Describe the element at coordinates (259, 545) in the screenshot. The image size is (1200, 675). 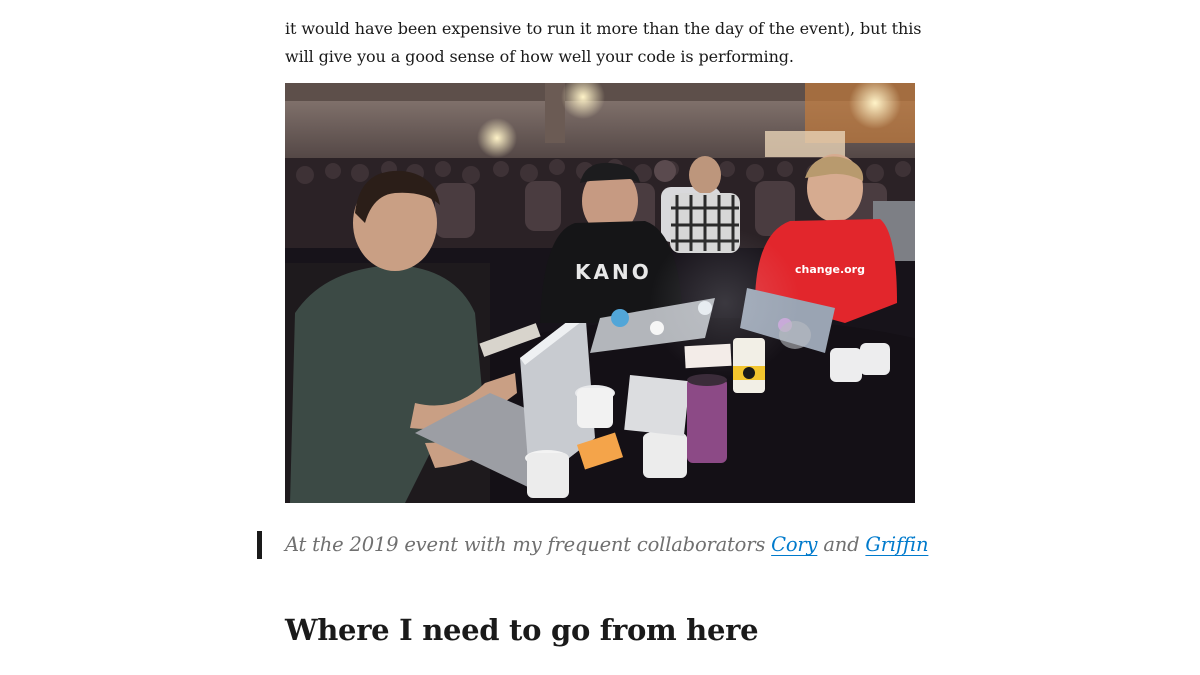
I see `blockquote-bar` at that location.